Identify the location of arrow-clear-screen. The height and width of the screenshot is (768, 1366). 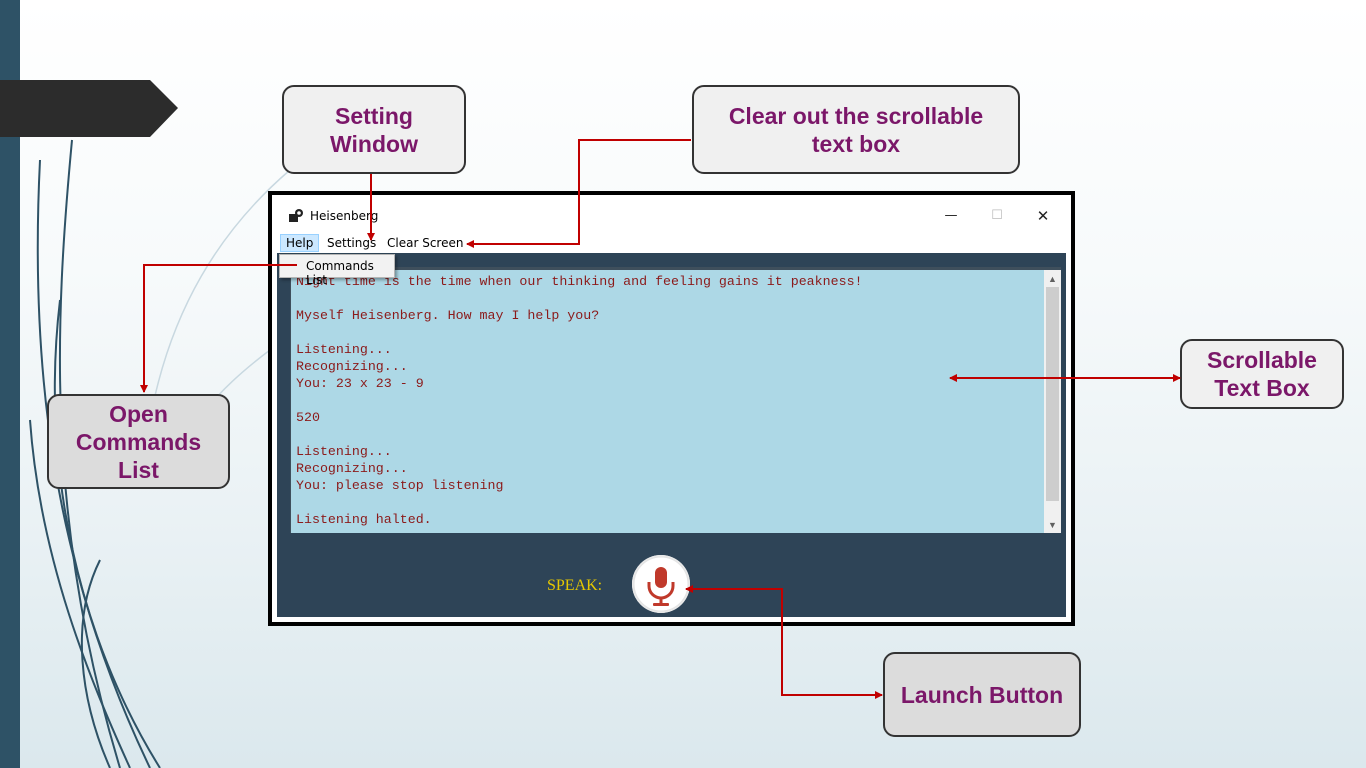
(578, 193).